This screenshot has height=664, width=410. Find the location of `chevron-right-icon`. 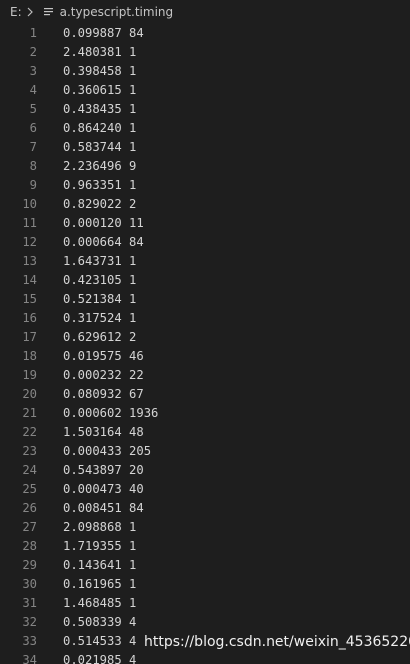

chevron-right-icon is located at coordinates (30, 12).